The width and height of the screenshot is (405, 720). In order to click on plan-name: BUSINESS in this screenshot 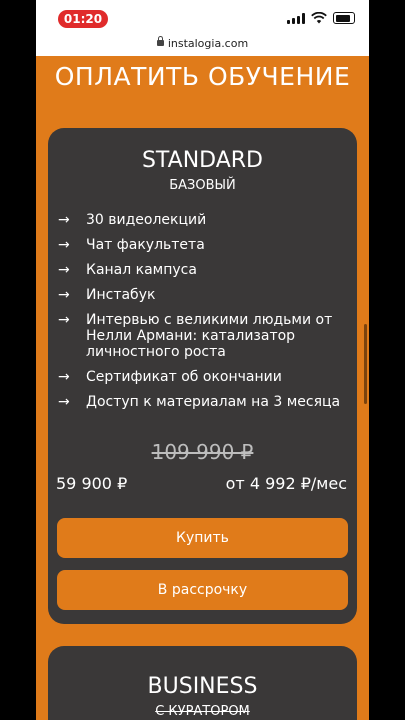, I will do `click(202, 686)`.